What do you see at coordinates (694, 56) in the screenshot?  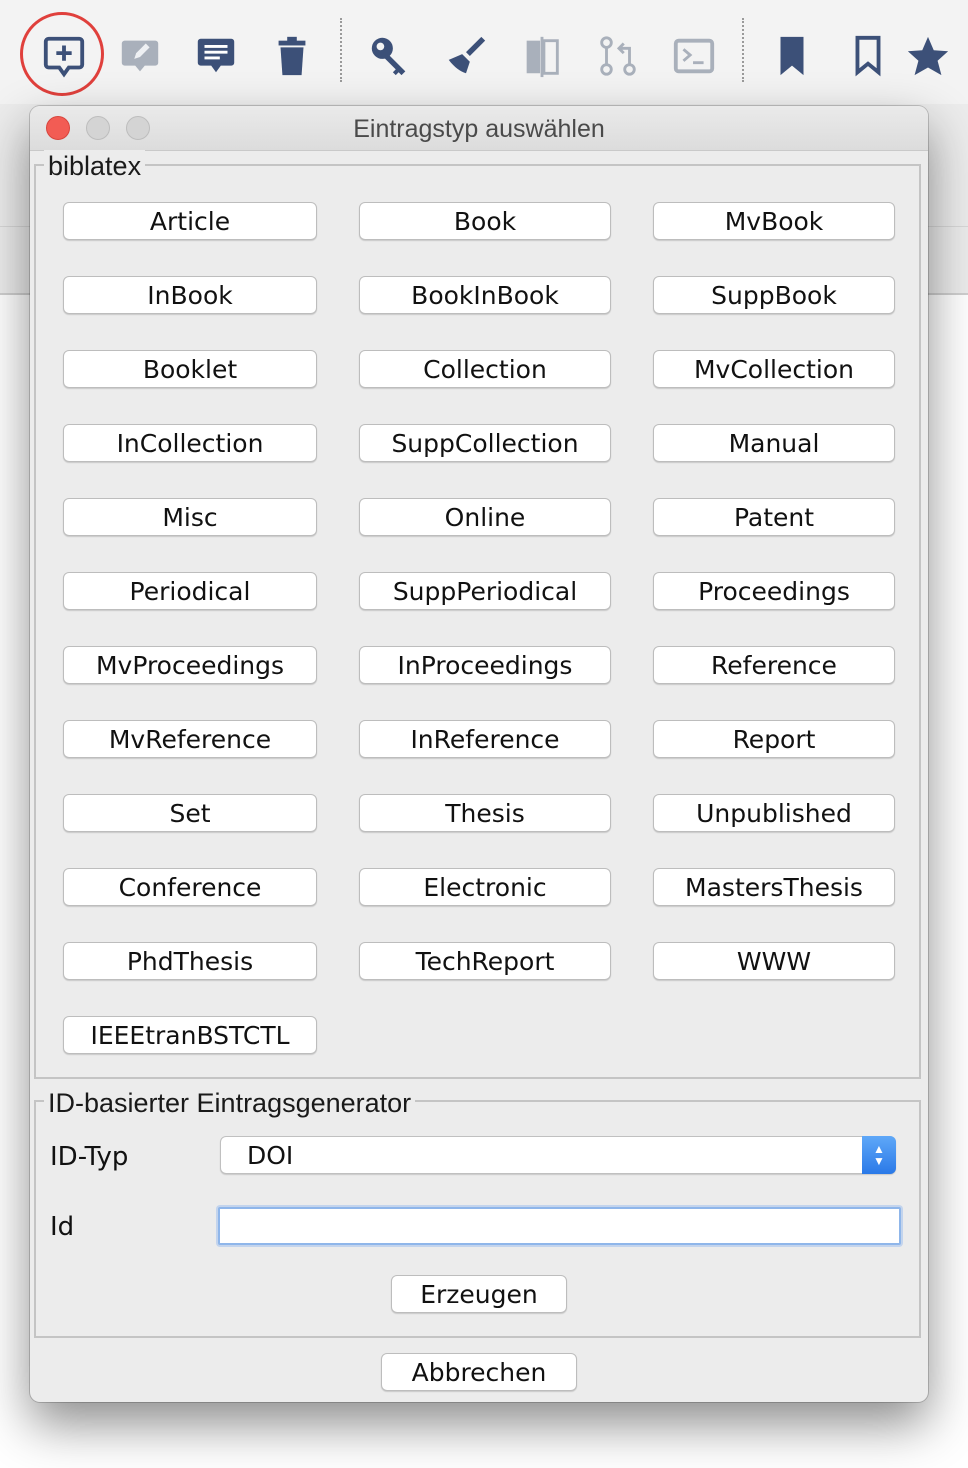 I see `terminal-icon` at bounding box center [694, 56].